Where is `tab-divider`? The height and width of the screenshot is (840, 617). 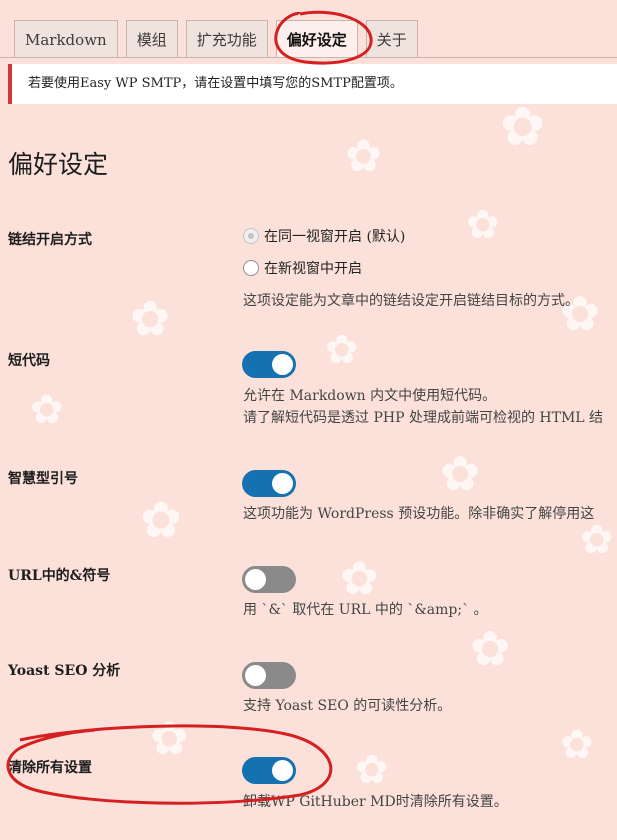 tab-divider is located at coordinates (308, 57).